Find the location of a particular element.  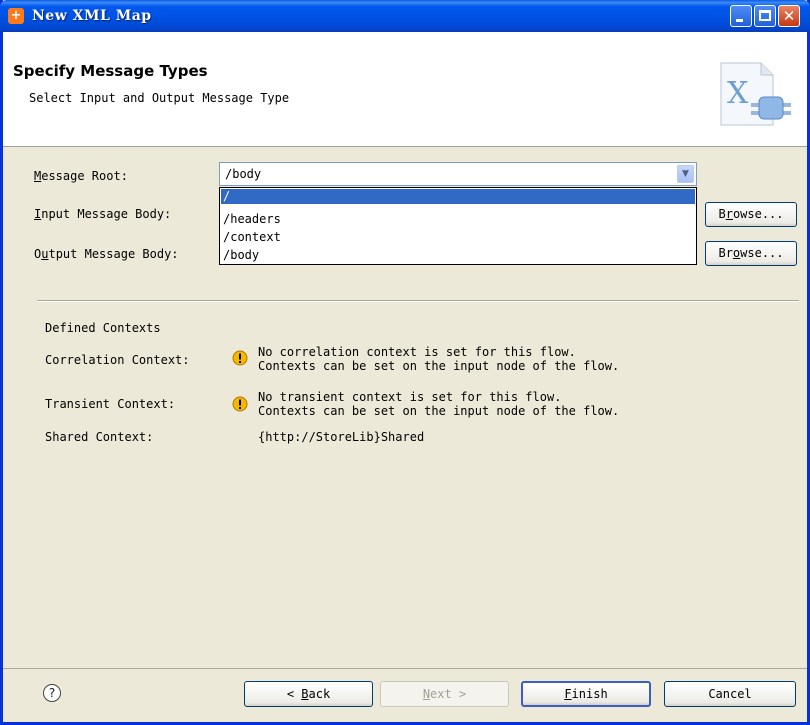

dropdown-option: /context is located at coordinates (458, 237).